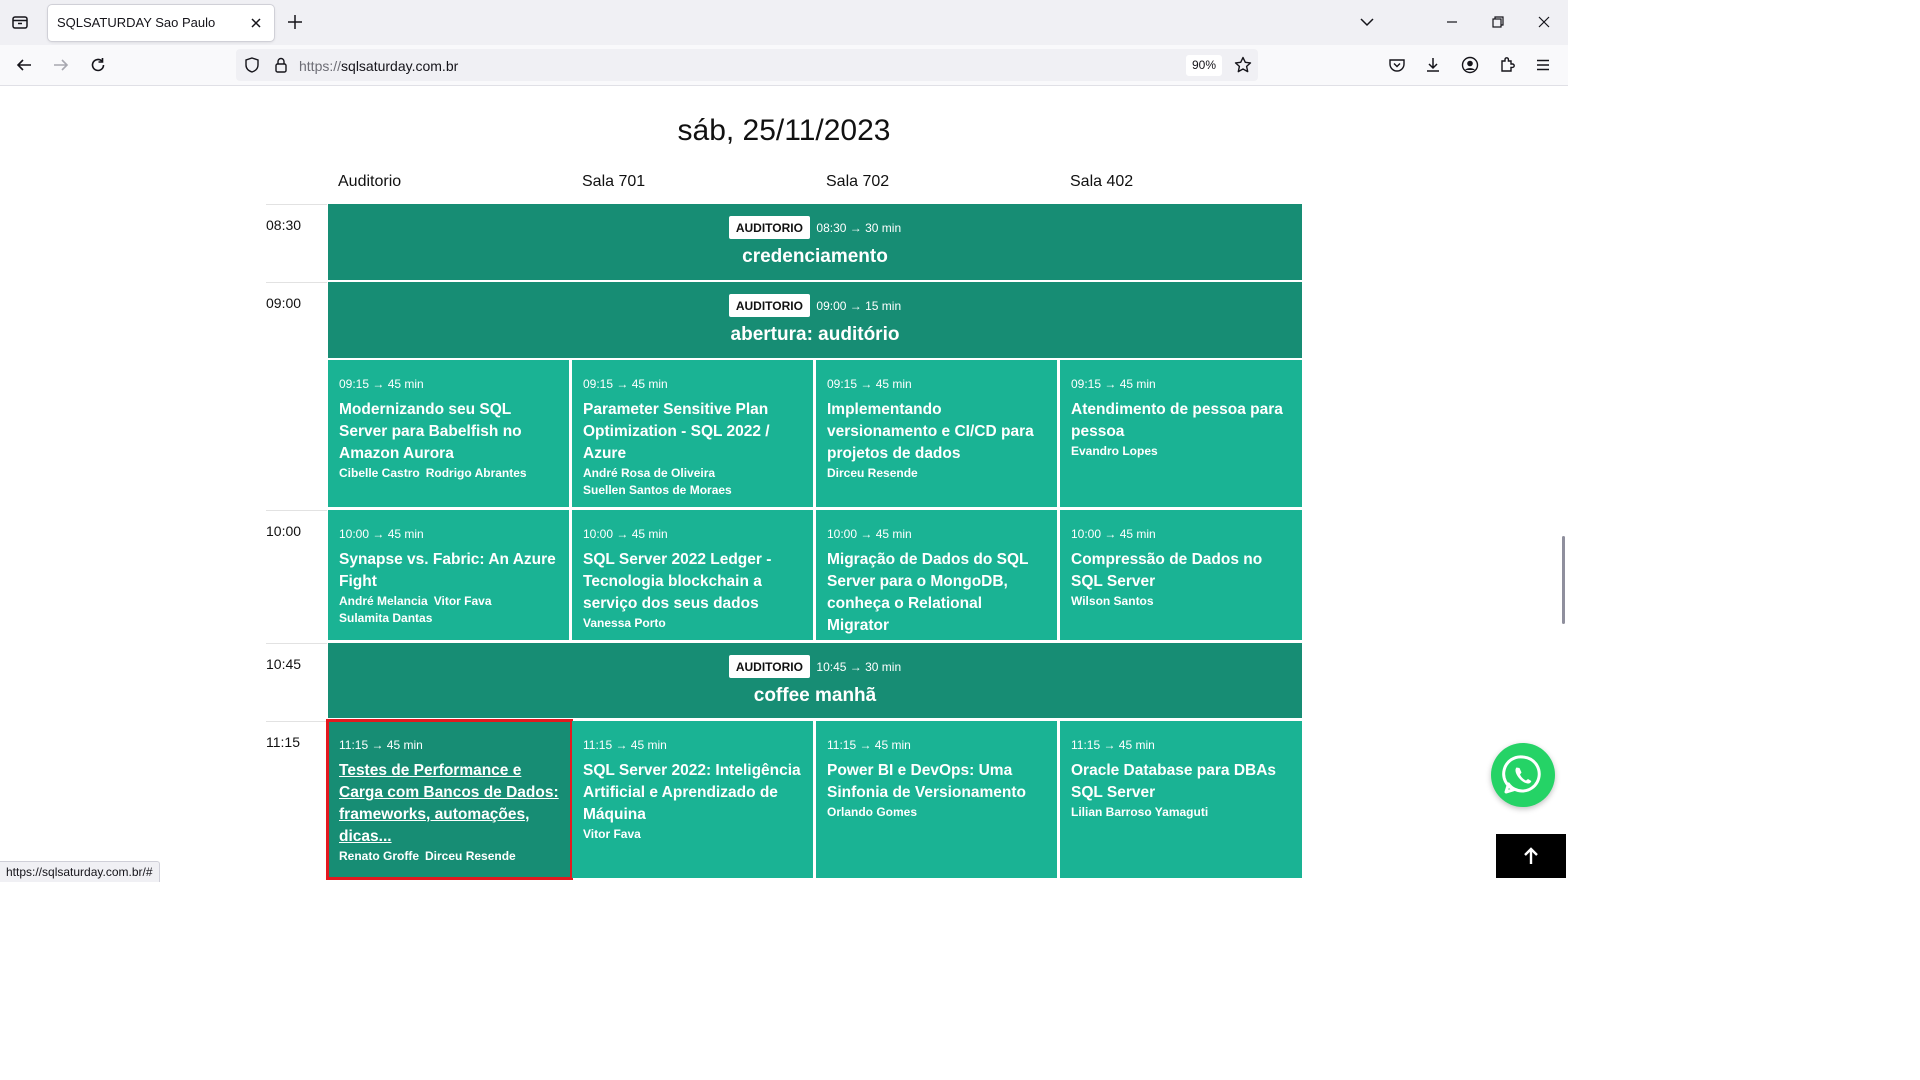 The image size is (1920, 1080). I want to click on tab-title: SQLSATURDAY Sao Paulo, so click(136, 22).